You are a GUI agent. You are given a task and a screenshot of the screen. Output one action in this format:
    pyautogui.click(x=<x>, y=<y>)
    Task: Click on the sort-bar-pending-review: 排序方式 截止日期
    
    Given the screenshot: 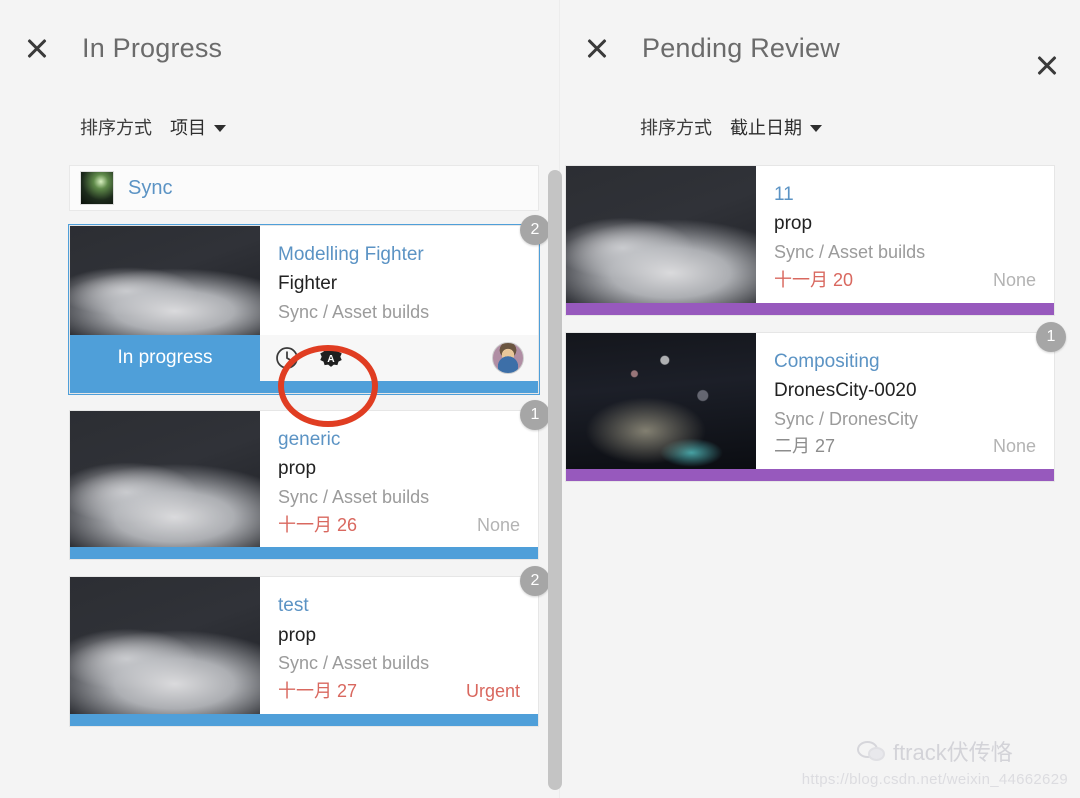 What is the action you would take?
    pyautogui.click(x=820, y=127)
    